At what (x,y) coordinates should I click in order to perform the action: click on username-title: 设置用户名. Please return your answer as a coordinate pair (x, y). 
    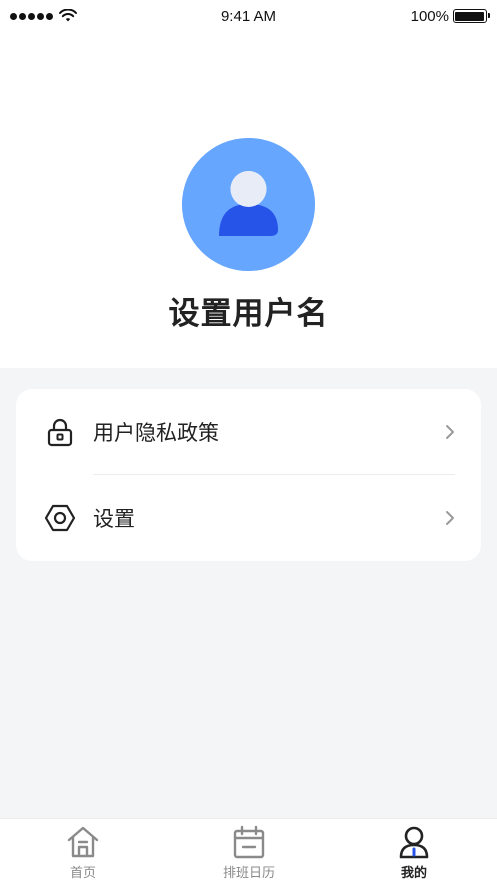
    Looking at the image, I should click on (248, 310).